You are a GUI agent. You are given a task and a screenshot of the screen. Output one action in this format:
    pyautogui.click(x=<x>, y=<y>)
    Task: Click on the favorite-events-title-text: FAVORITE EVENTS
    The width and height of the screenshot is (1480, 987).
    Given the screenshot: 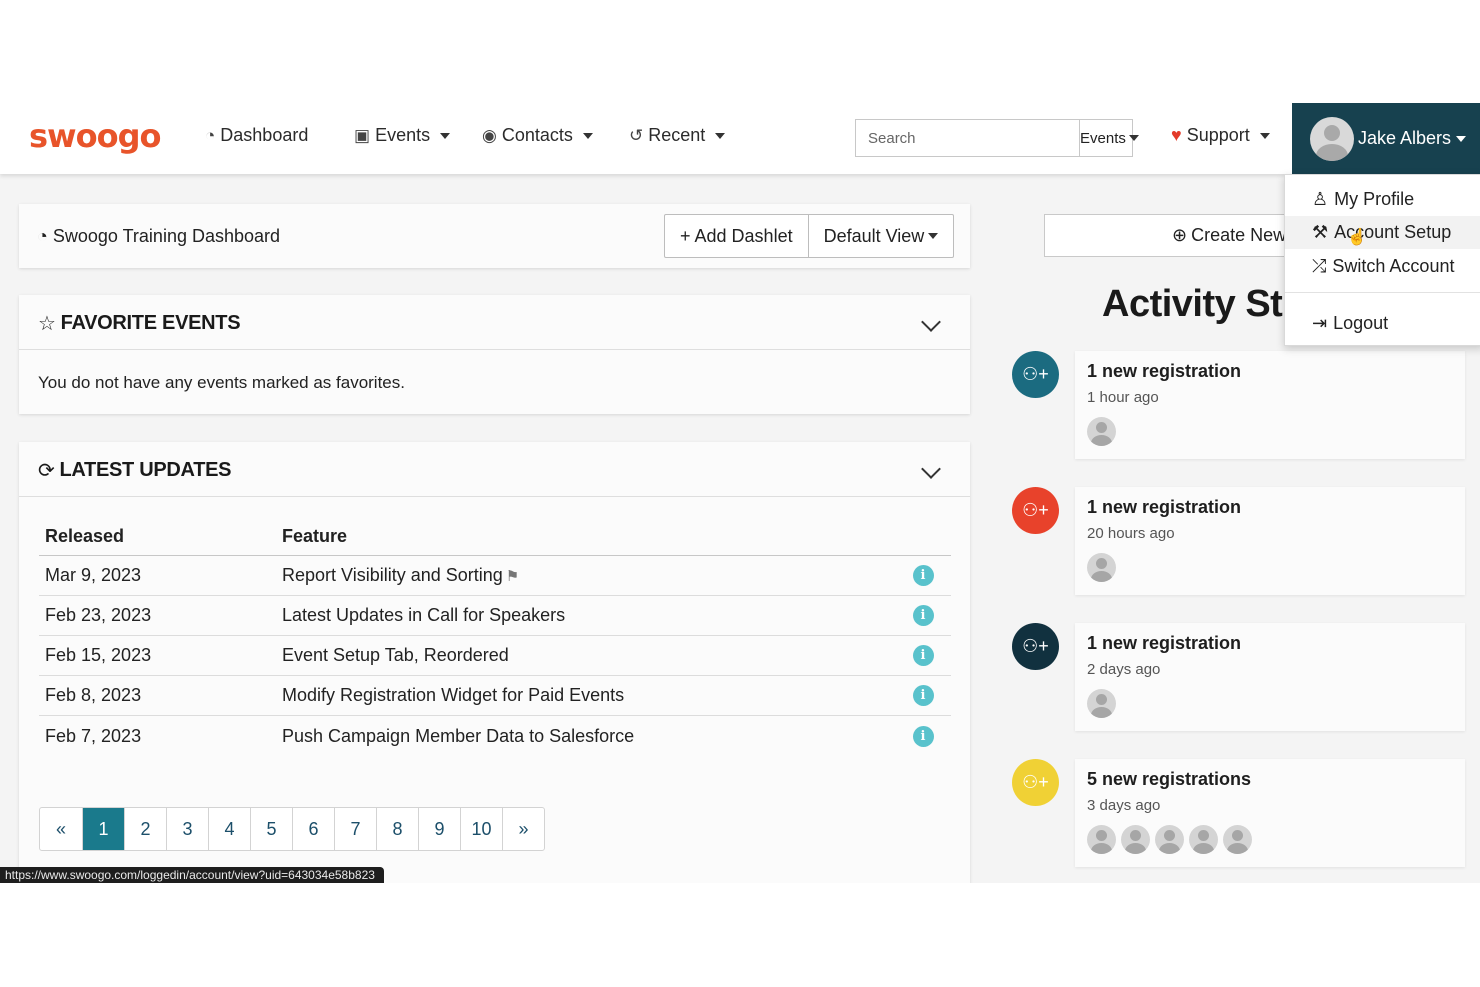 What is the action you would take?
    pyautogui.click(x=150, y=323)
    